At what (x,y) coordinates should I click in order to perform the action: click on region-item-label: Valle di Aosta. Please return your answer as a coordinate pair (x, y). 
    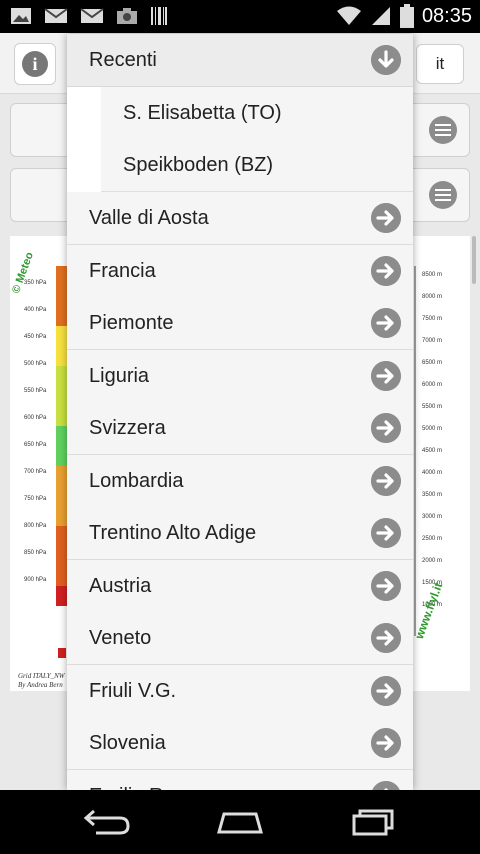
    Looking at the image, I should click on (149, 218).